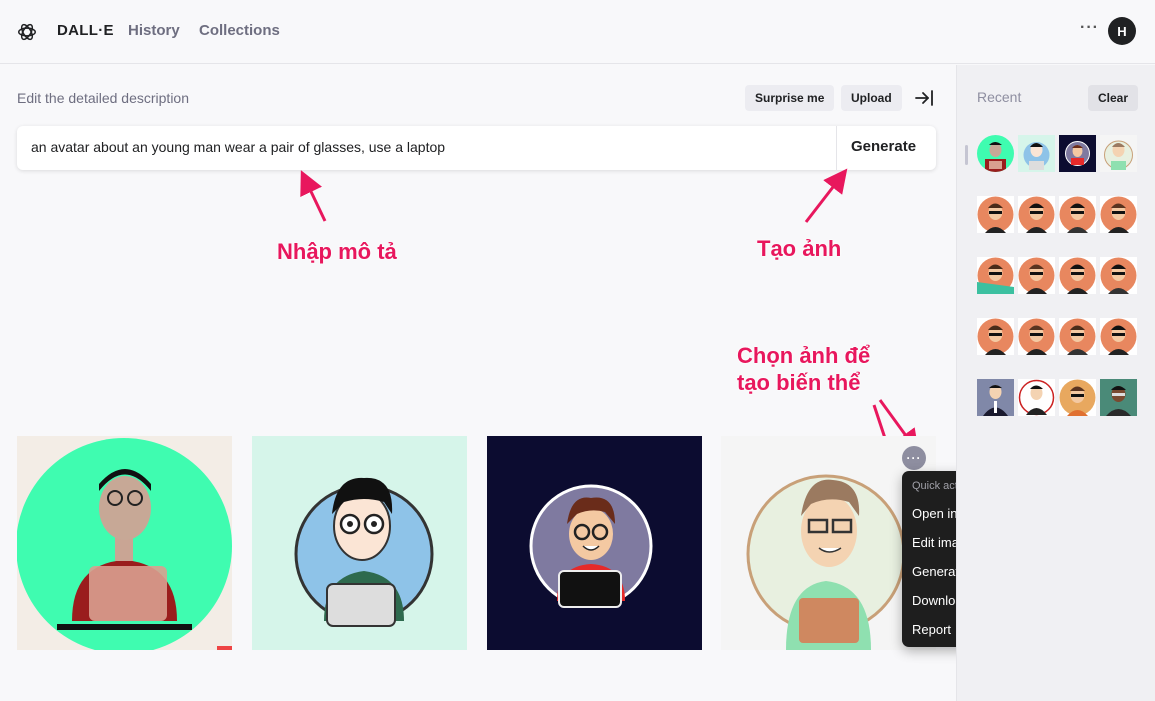 Image resolution: width=1155 pixels, height=701 pixels. Describe the element at coordinates (426, 147) in the screenshot. I see `prompt-input` at that location.